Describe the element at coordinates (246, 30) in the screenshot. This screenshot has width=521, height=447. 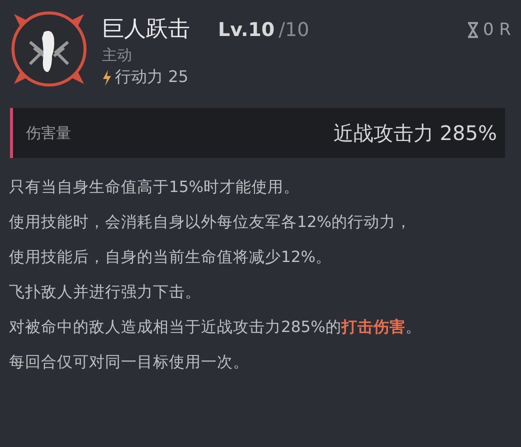
I see `skill-level: Lv.10` at that location.